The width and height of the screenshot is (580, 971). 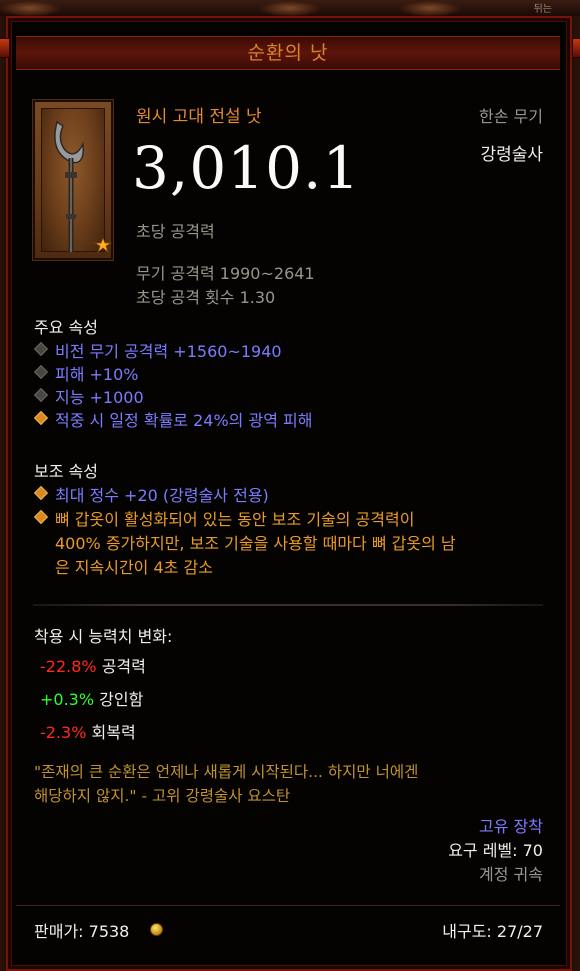 I want to click on gold-coin-icon, so click(x=156, y=929).